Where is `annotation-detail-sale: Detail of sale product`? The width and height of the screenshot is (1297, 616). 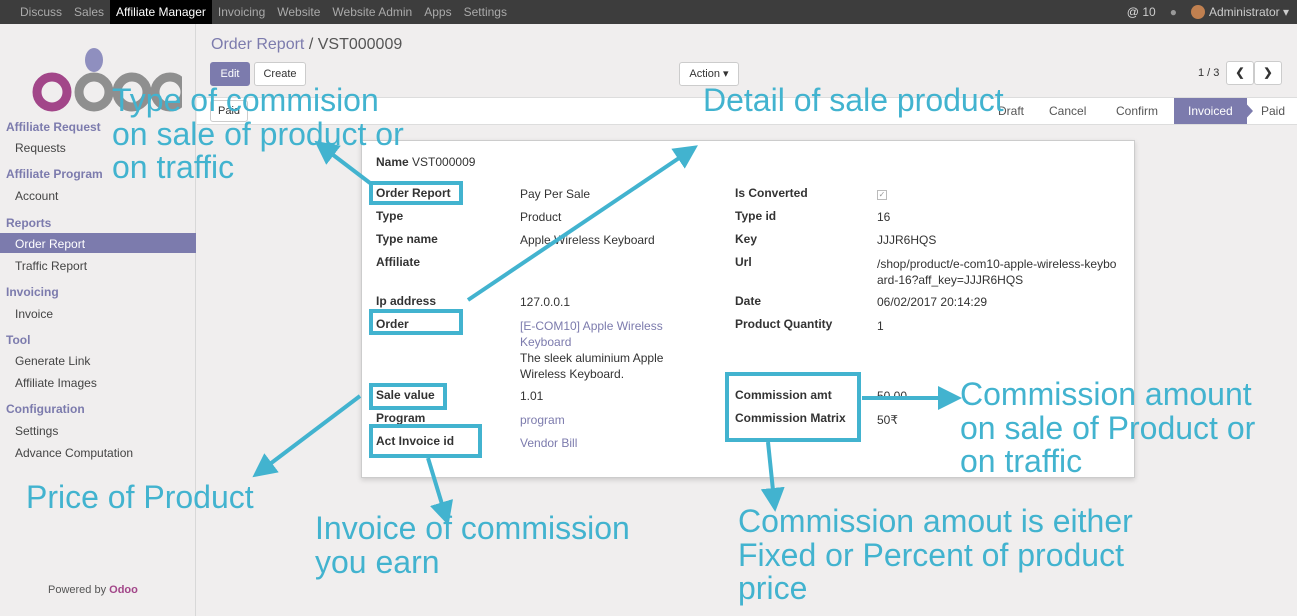 annotation-detail-sale: Detail of sale product is located at coordinates (853, 100).